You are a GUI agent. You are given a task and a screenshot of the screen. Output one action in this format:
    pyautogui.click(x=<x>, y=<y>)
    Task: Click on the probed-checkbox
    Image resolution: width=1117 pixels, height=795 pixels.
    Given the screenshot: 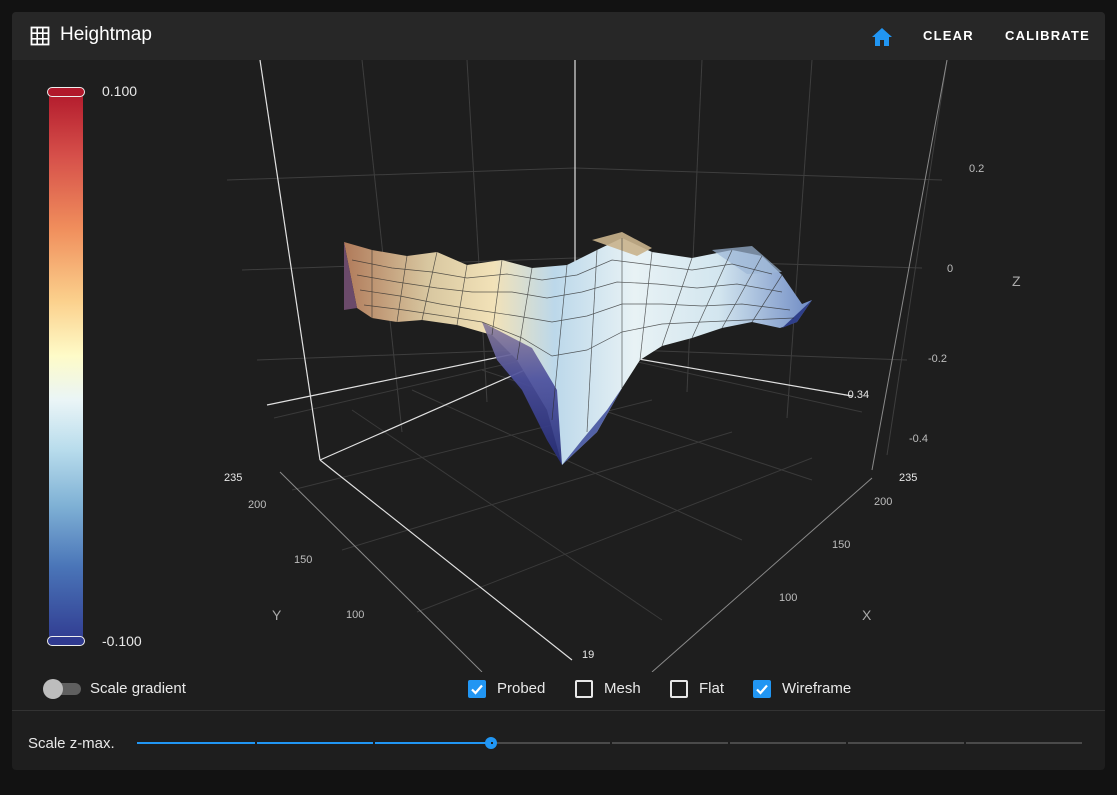 What is the action you would take?
    pyautogui.click(x=477, y=689)
    